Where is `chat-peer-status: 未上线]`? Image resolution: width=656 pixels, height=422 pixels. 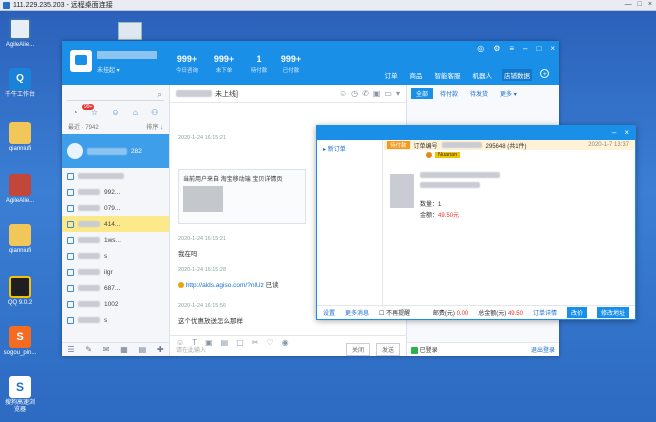
chat-peer-status: 未上线] is located at coordinates (226, 94).